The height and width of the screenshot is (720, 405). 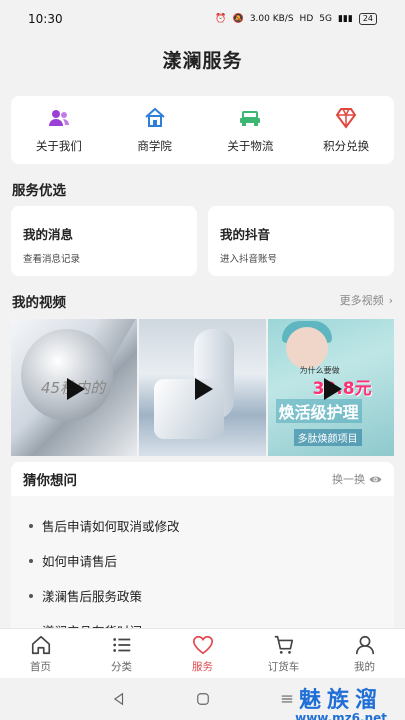 I want to click on more-videos-link: 更多视频 ›, so click(x=366, y=300).